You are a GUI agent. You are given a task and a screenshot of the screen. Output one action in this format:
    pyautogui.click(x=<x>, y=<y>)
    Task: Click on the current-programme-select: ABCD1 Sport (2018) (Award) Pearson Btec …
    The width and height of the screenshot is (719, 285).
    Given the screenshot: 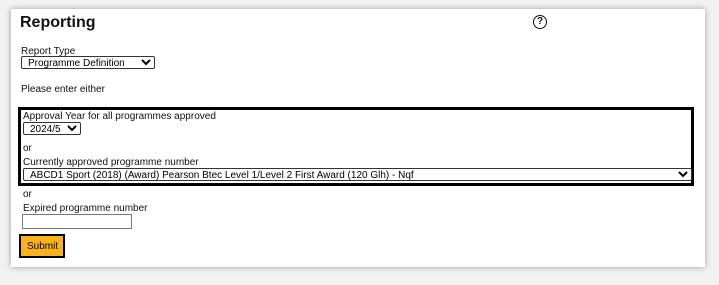 What is the action you would take?
    pyautogui.click(x=357, y=174)
    